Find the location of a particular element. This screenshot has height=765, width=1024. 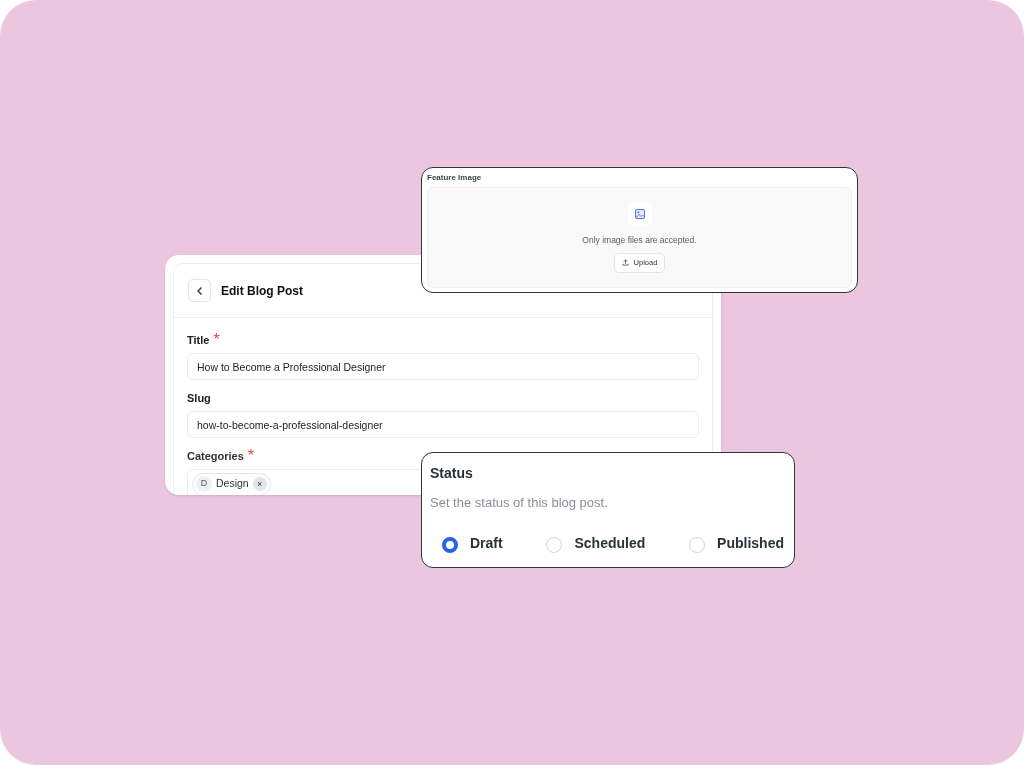

text-field: how-to-become-a-professional-designer is located at coordinates (443, 424).